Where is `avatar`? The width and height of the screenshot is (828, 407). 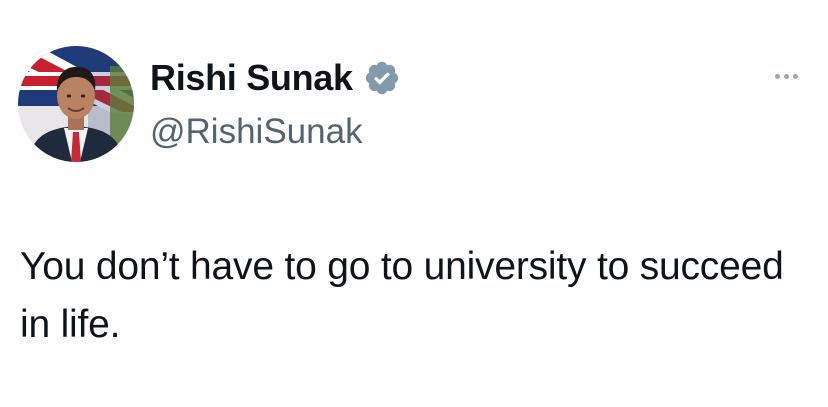
avatar is located at coordinates (76, 104).